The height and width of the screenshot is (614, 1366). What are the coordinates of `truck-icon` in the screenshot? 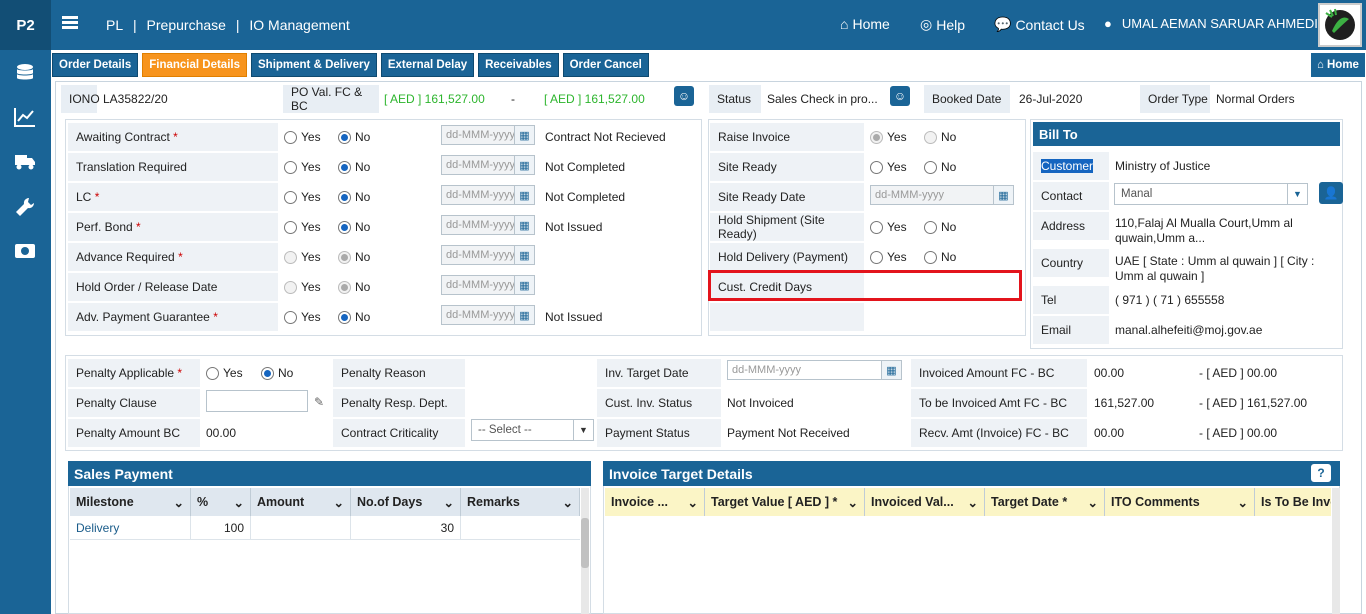 It's located at (25, 162).